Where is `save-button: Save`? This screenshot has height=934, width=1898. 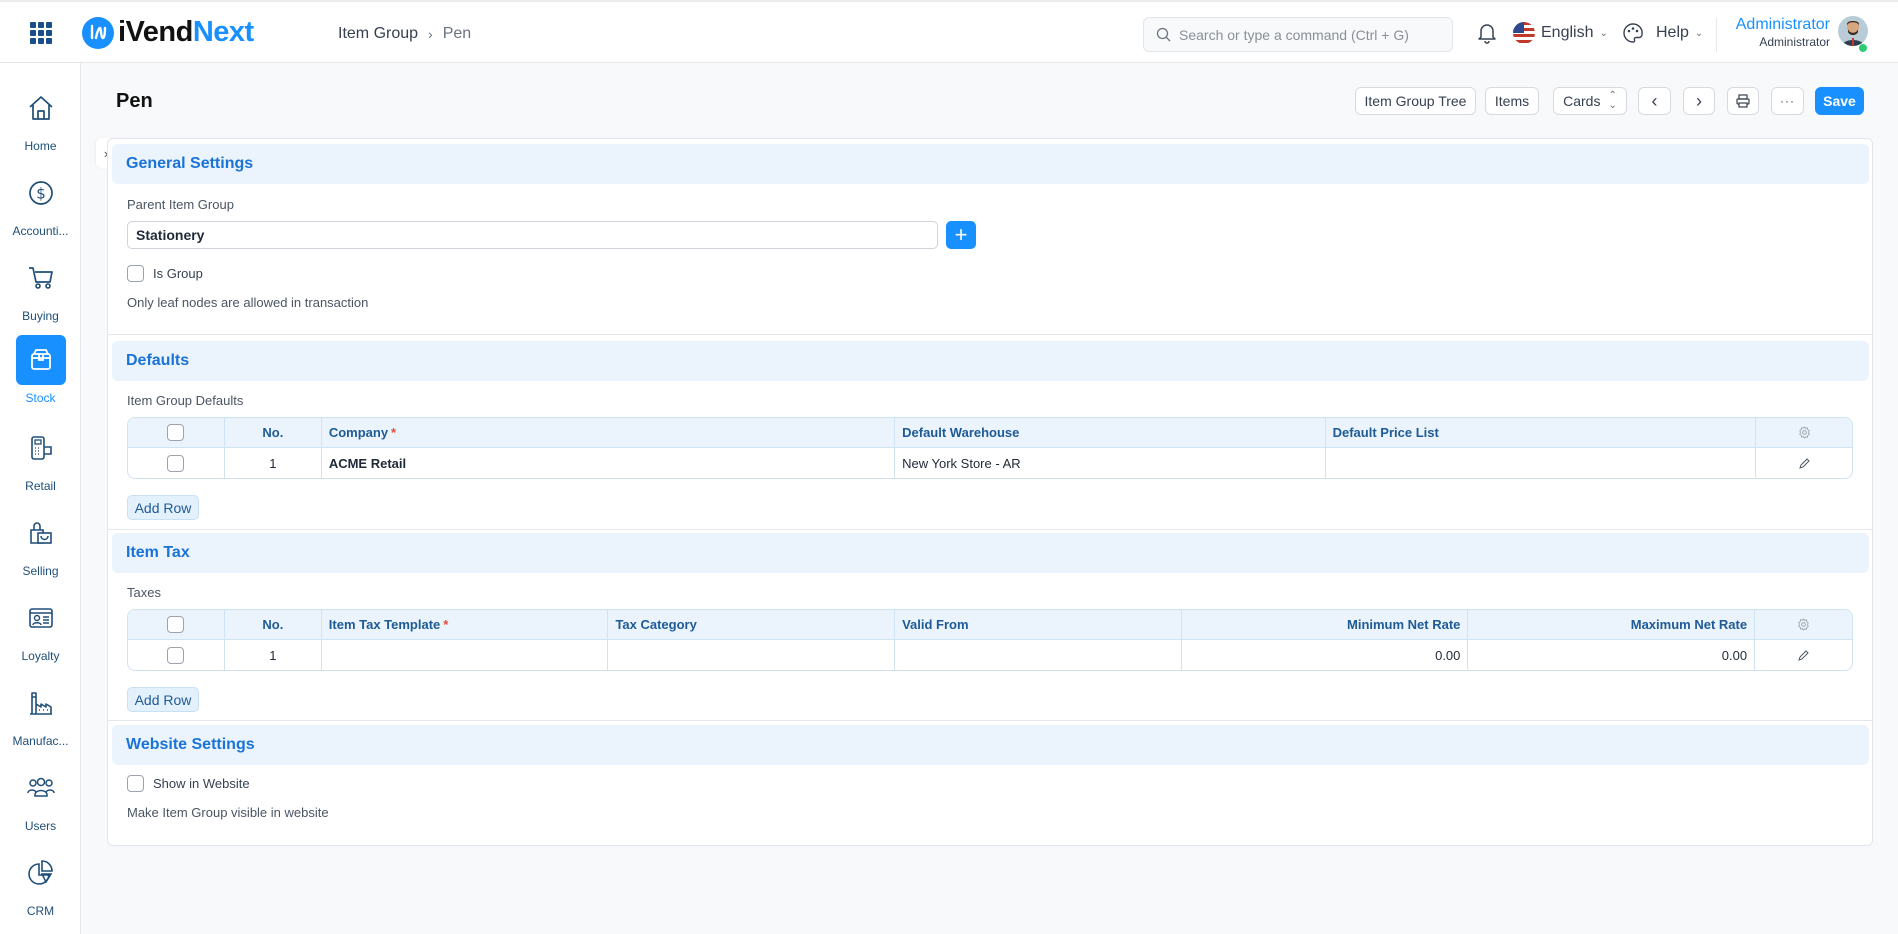
save-button: Save is located at coordinates (1839, 101).